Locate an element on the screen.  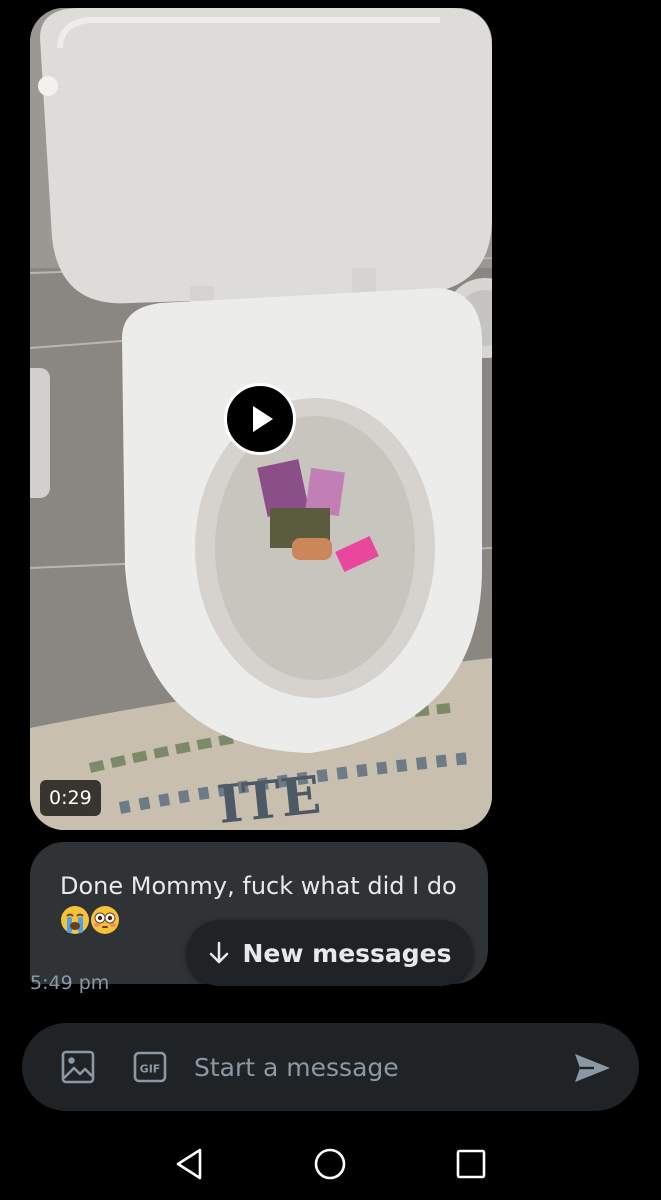
video-duration: 0:29 is located at coordinates (70, 798).